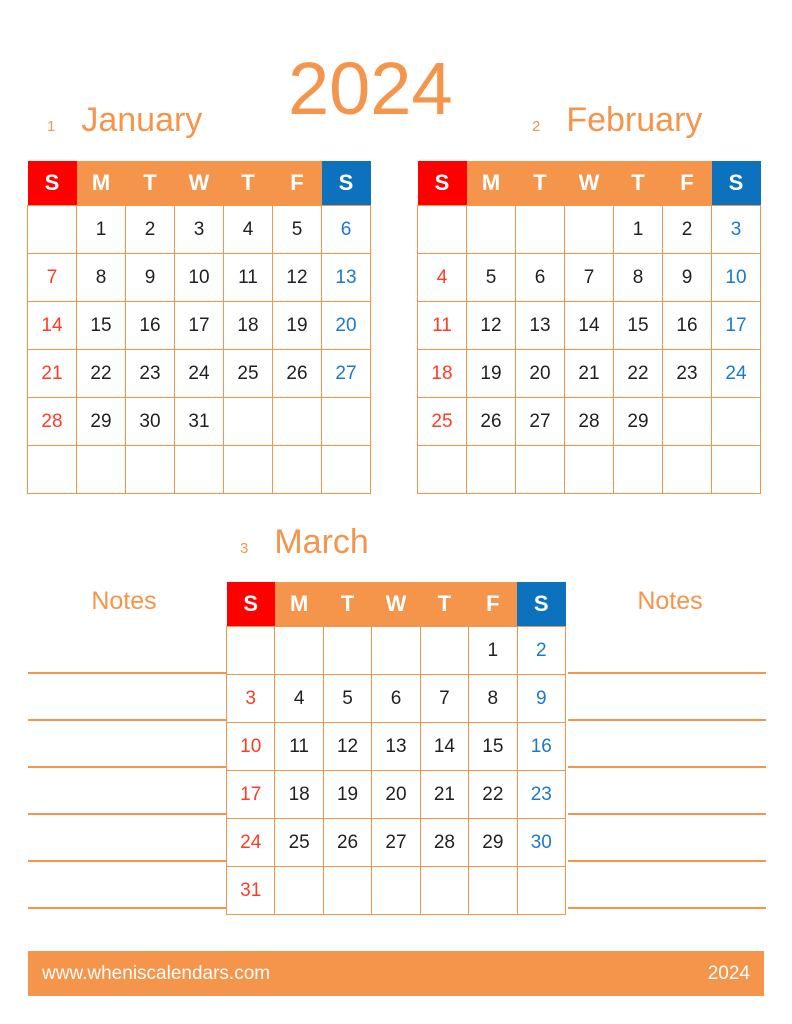 The width and height of the screenshot is (792, 1024). What do you see at coordinates (156, 973) in the screenshot?
I see `footer-website: www.wheniscalendars.com` at bounding box center [156, 973].